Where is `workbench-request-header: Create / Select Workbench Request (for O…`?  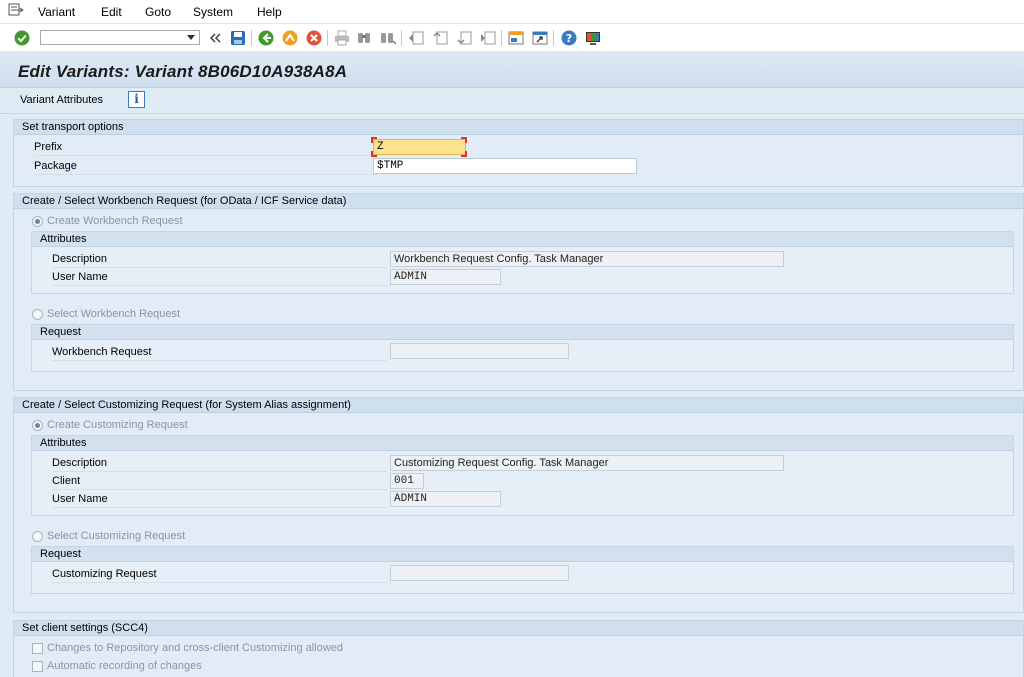 workbench-request-header: Create / Select Workbench Request (for O… is located at coordinates (518, 201).